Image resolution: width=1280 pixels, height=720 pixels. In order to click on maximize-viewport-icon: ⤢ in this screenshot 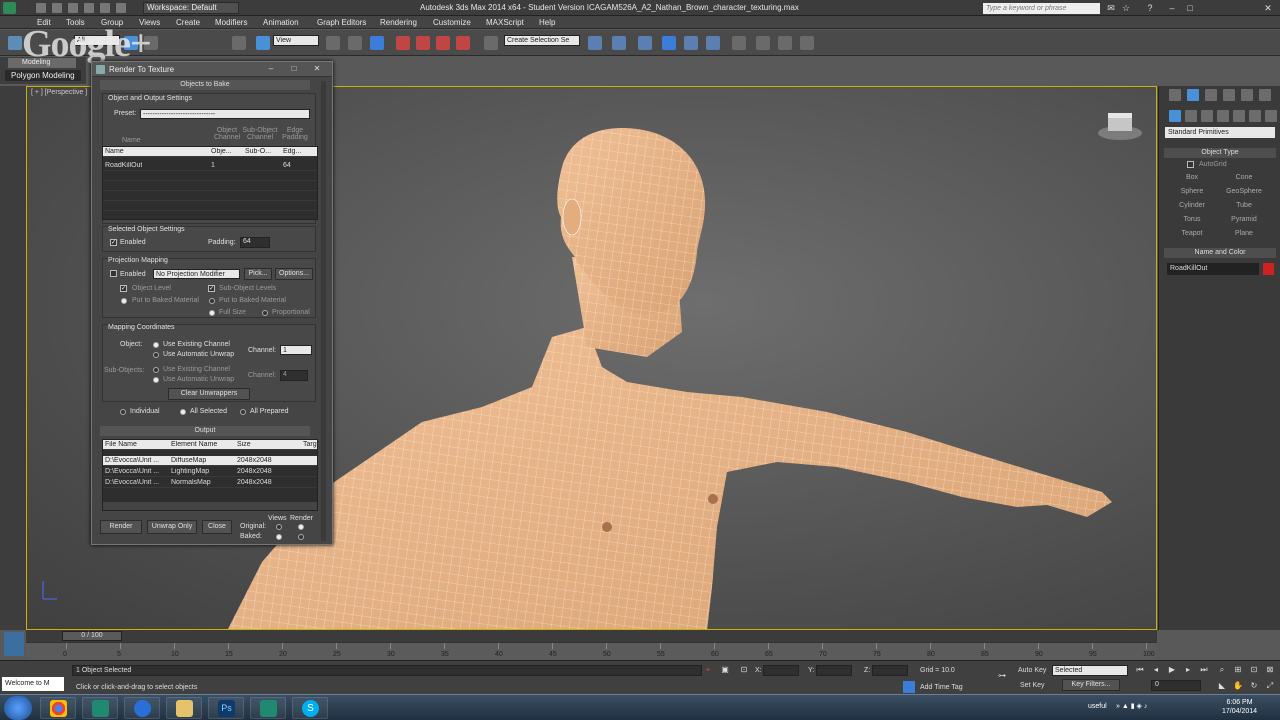, I will do `click(1270, 686)`.